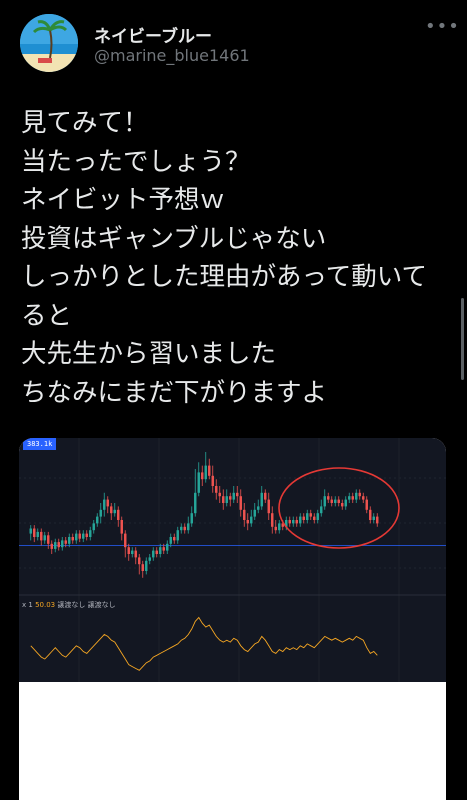 The image size is (467, 800). Describe the element at coordinates (174, 392) in the screenshot. I see `tweet-line: ちなみにまだ下がりますよ` at that location.